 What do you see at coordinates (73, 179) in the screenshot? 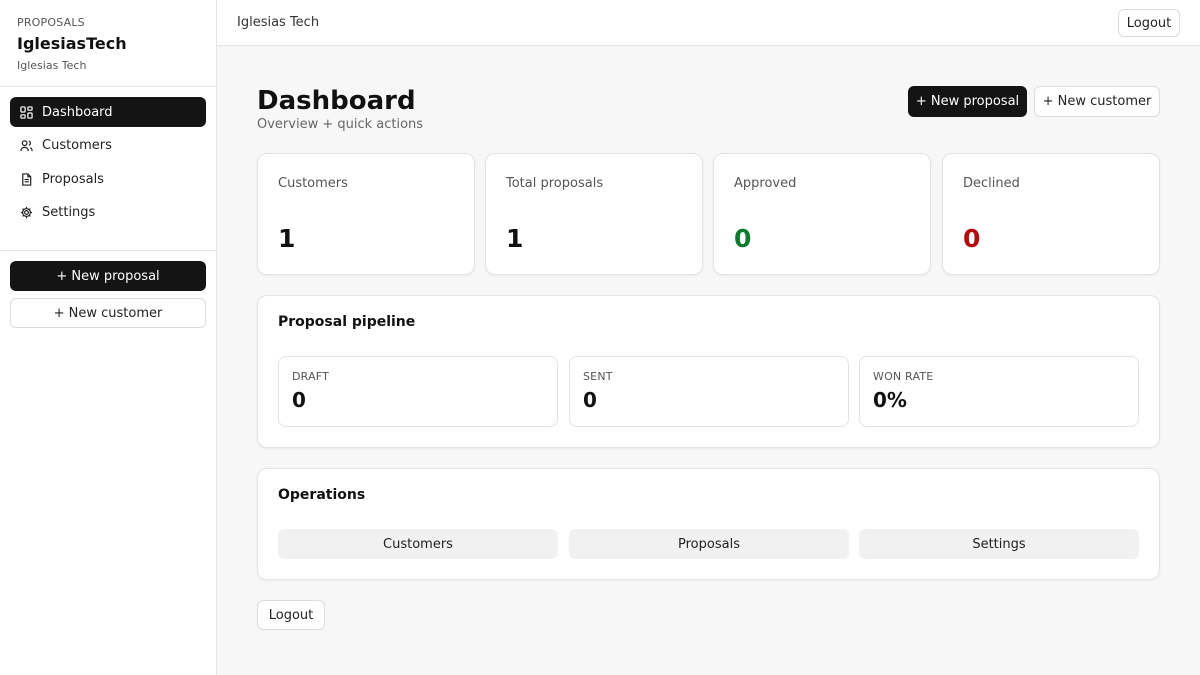
I see `sidebar-item-label: Proposals` at bounding box center [73, 179].